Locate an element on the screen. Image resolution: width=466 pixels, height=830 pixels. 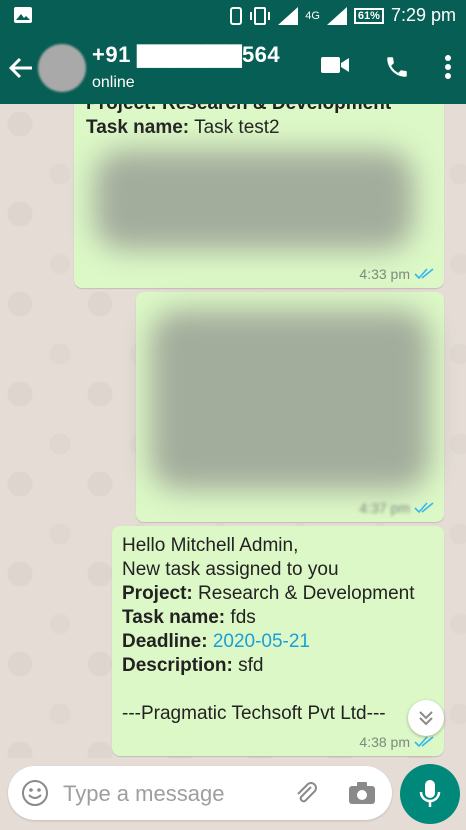
project-value: Research & Development is located at coordinates (306, 593).